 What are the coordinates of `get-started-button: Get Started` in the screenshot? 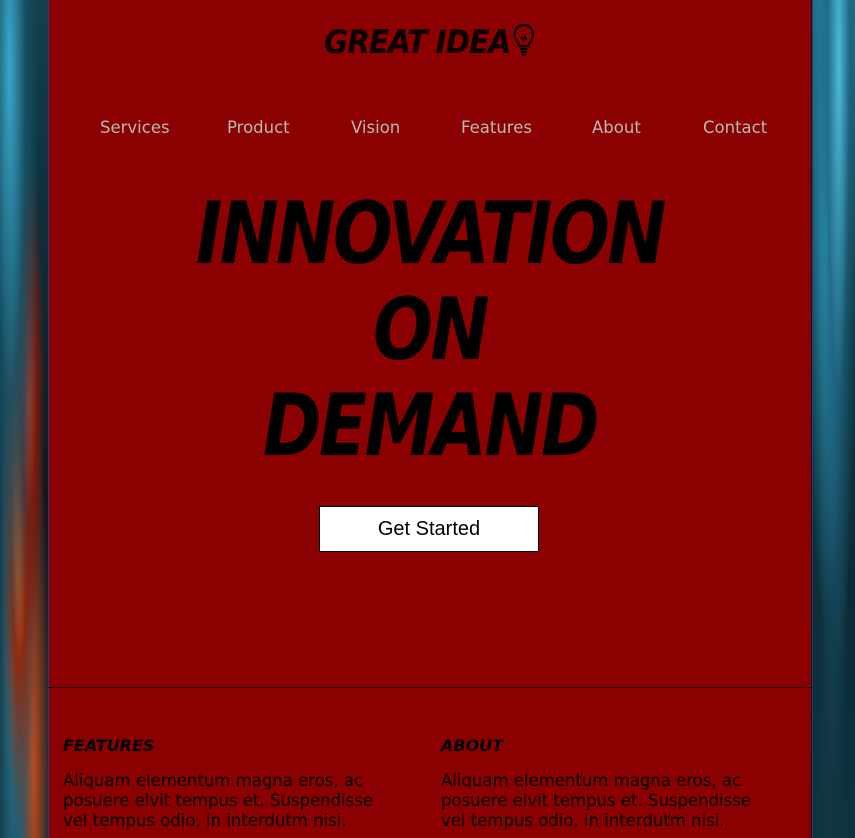 It's located at (429, 529).